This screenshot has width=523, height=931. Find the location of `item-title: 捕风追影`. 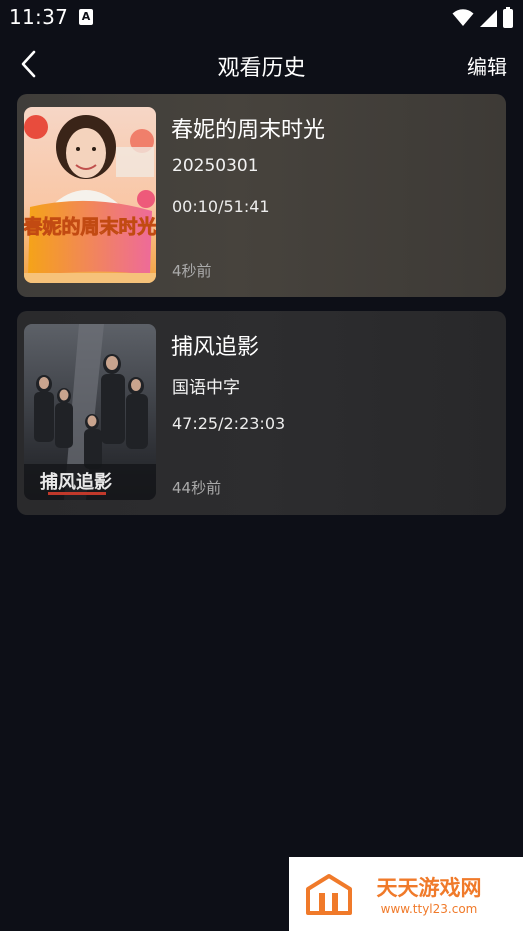

item-title: 捕风追影 is located at coordinates (215, 347).